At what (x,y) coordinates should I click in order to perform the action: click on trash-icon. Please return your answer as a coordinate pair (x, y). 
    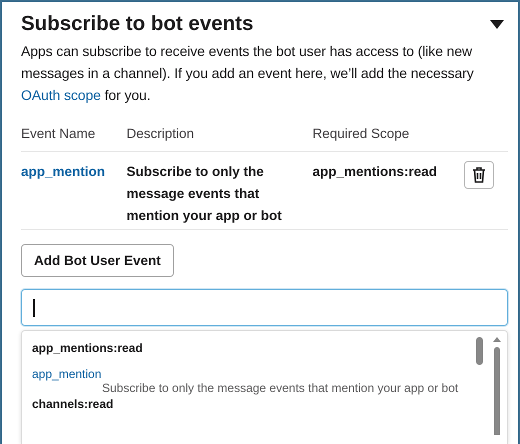
    Looking at the image, I should click on (479, 175).